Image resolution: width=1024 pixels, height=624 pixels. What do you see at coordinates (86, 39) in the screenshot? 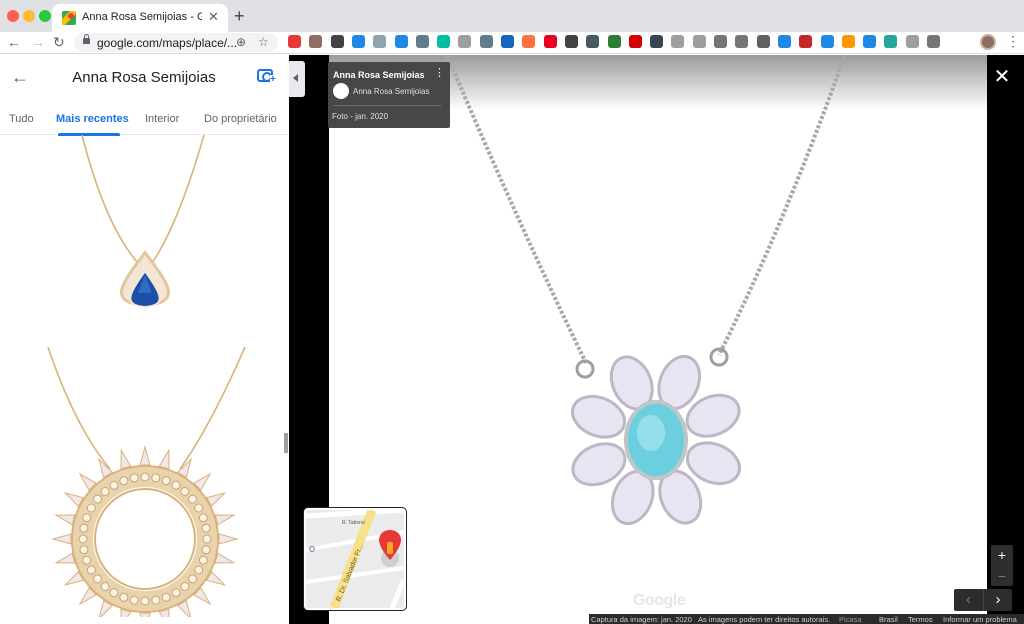
I see `lock-icon` at bounding box center [86, 39].